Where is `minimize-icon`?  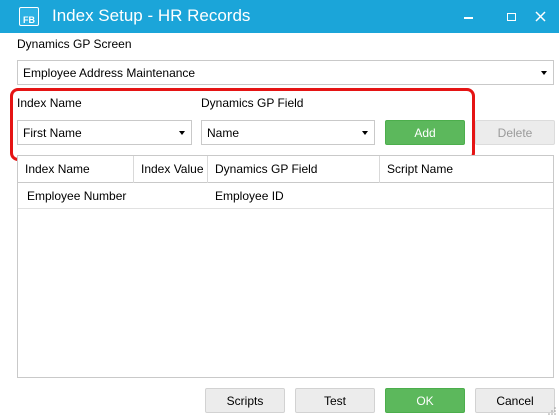
minimize-icon is located at coordinates (468, 16).